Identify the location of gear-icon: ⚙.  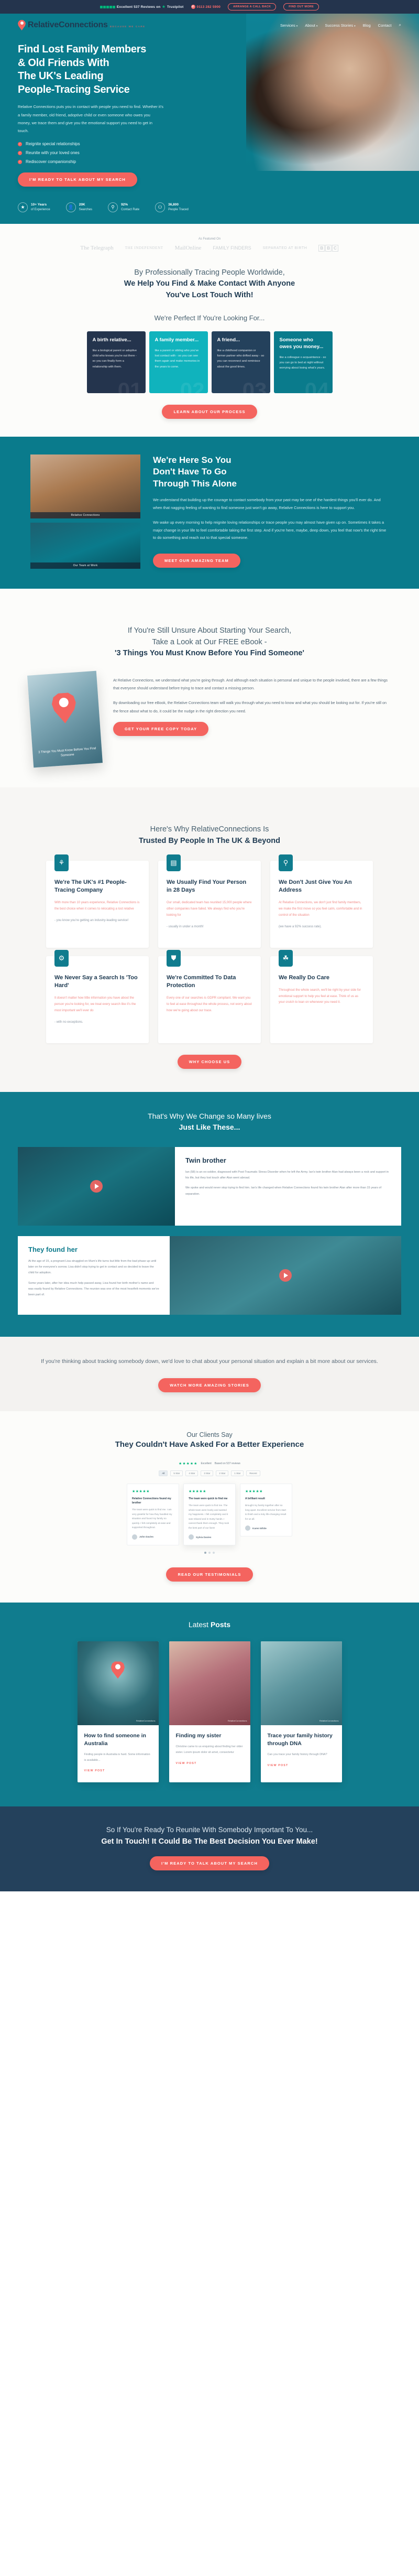
(61, 958).